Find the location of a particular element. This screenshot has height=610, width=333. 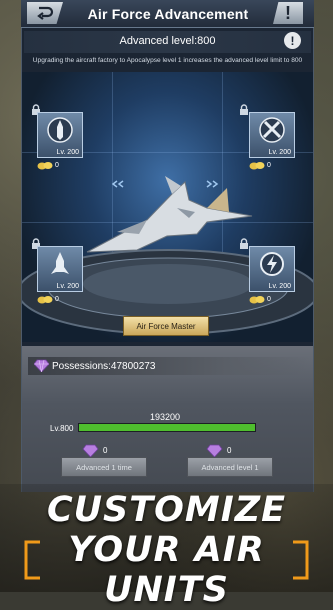

banner-headline-1: CUSTOMIZE is located at coordinates (166, 510).